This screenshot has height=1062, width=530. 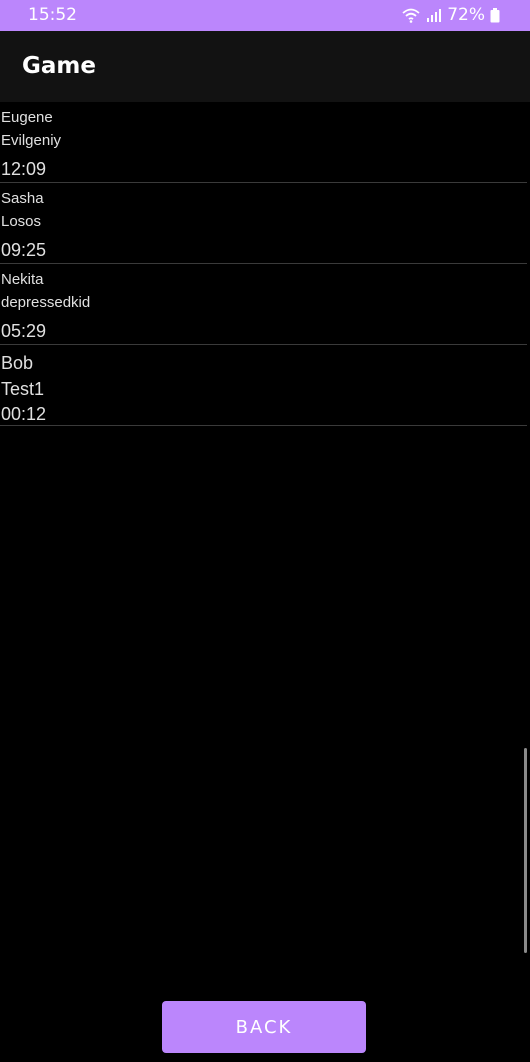 What do you see at coordinates (27, 117) in the screenshot?
I see `player-name: Eugene` at bounding box center [27, 117].